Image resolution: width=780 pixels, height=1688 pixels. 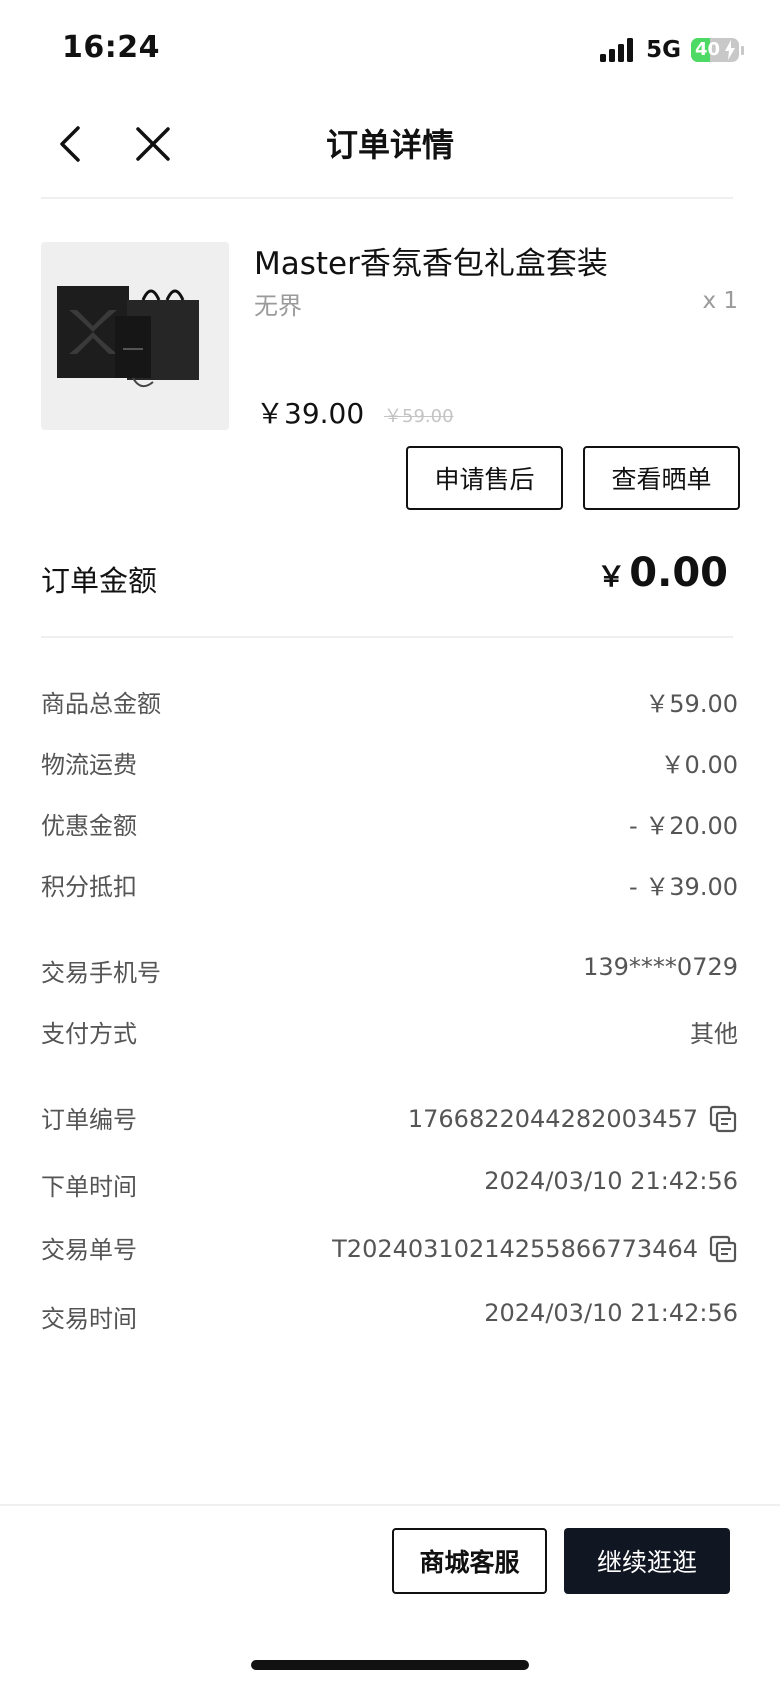 I want to click on battery-cap, so click(x=742, y=50).